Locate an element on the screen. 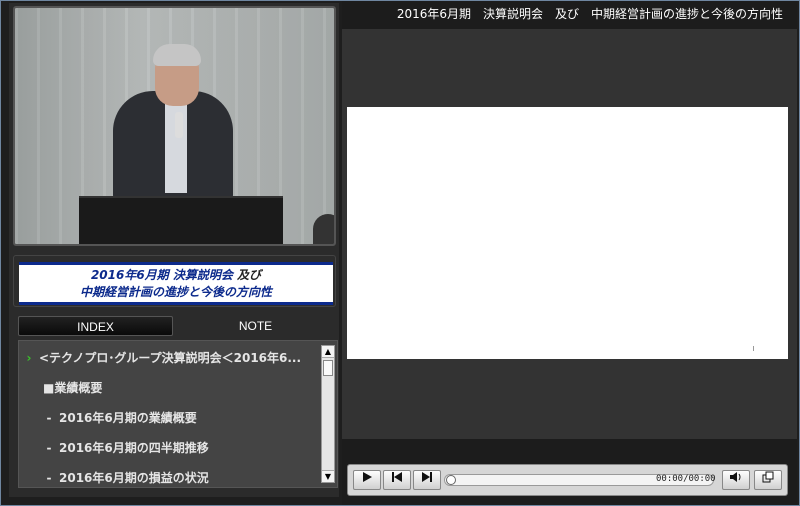 The width and height of the screenshot is (800, 506). index-scrollbar: ▲ ▼ is located at coordinates (328, 414).